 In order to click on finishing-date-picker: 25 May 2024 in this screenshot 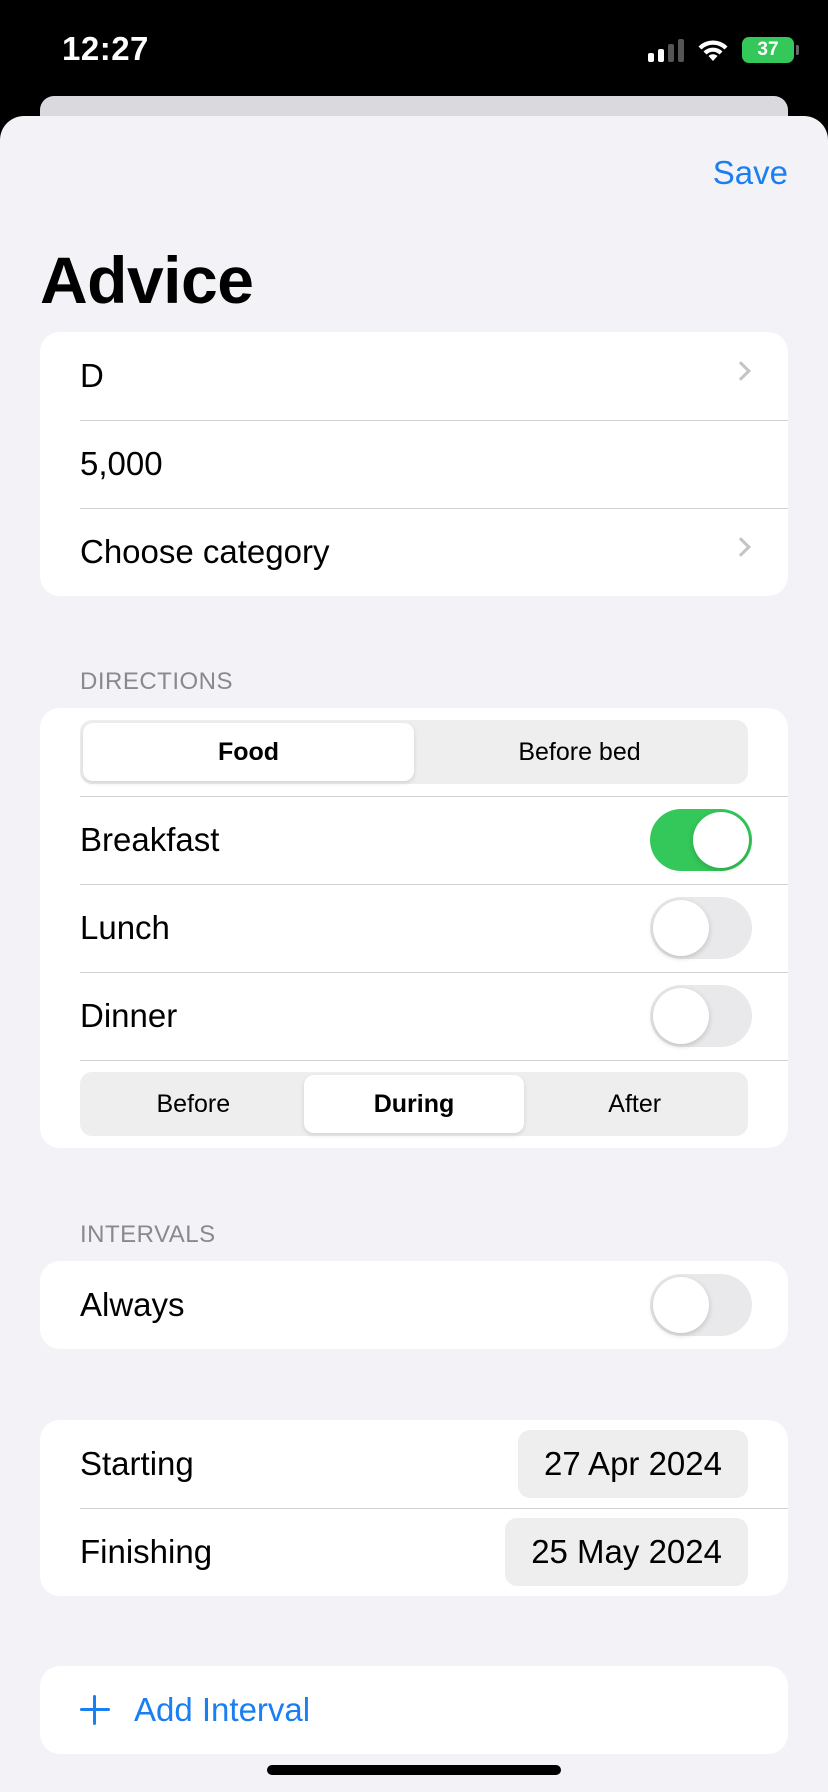, I will do `click(626, 1552)`.